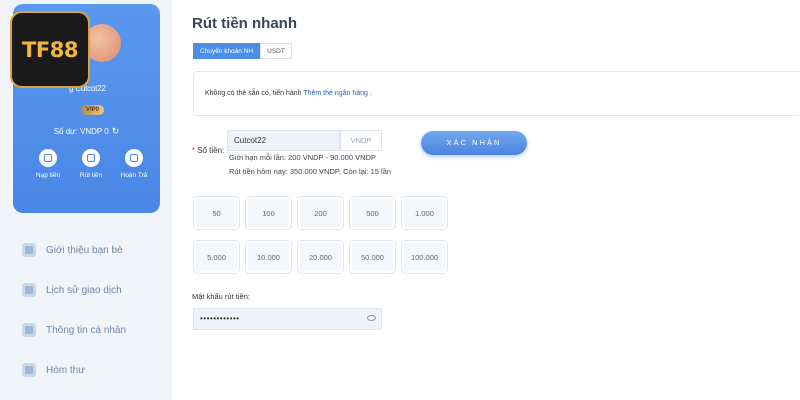  What do you see at coordinates (84, 250) in the screenshot?
I see `sidebar-item-label: Giới thiệu bạn bè` at bounding box center [84, 250].